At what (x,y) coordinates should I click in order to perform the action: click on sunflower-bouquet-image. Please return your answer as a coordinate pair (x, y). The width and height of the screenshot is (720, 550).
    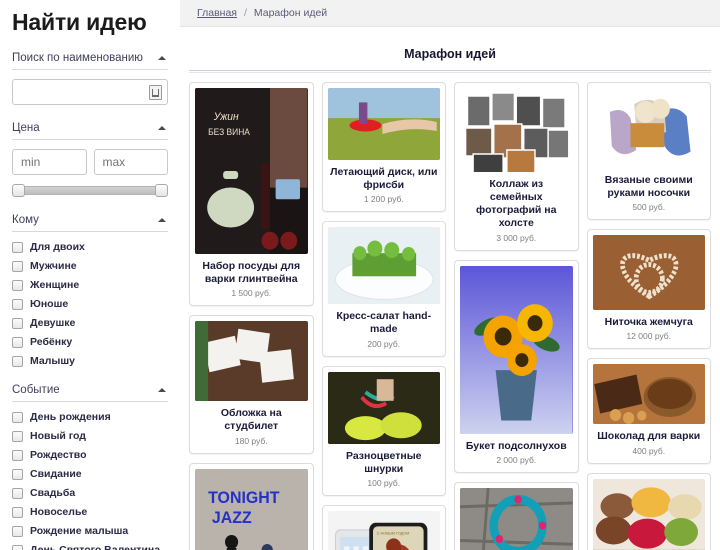
    Looking at the image, I should click on (516, 349).